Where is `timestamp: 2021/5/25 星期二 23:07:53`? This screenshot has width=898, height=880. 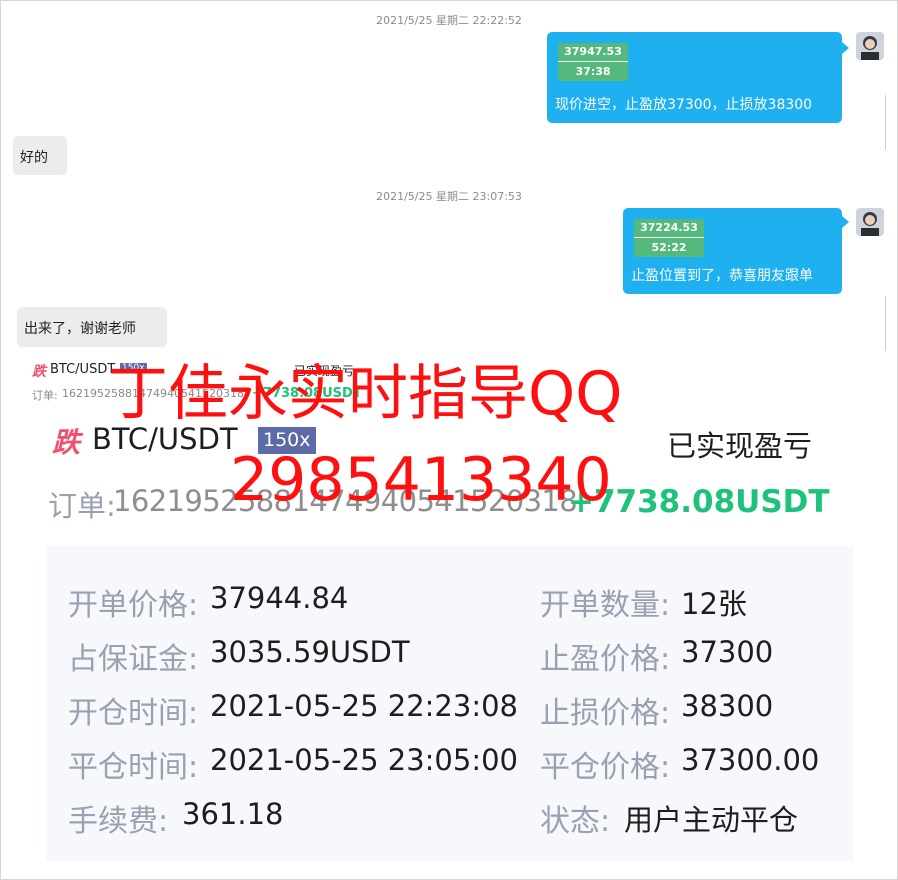
timestamp: 2021/5/25 星期二 23:07:53 is located at coordinates (449, 196).